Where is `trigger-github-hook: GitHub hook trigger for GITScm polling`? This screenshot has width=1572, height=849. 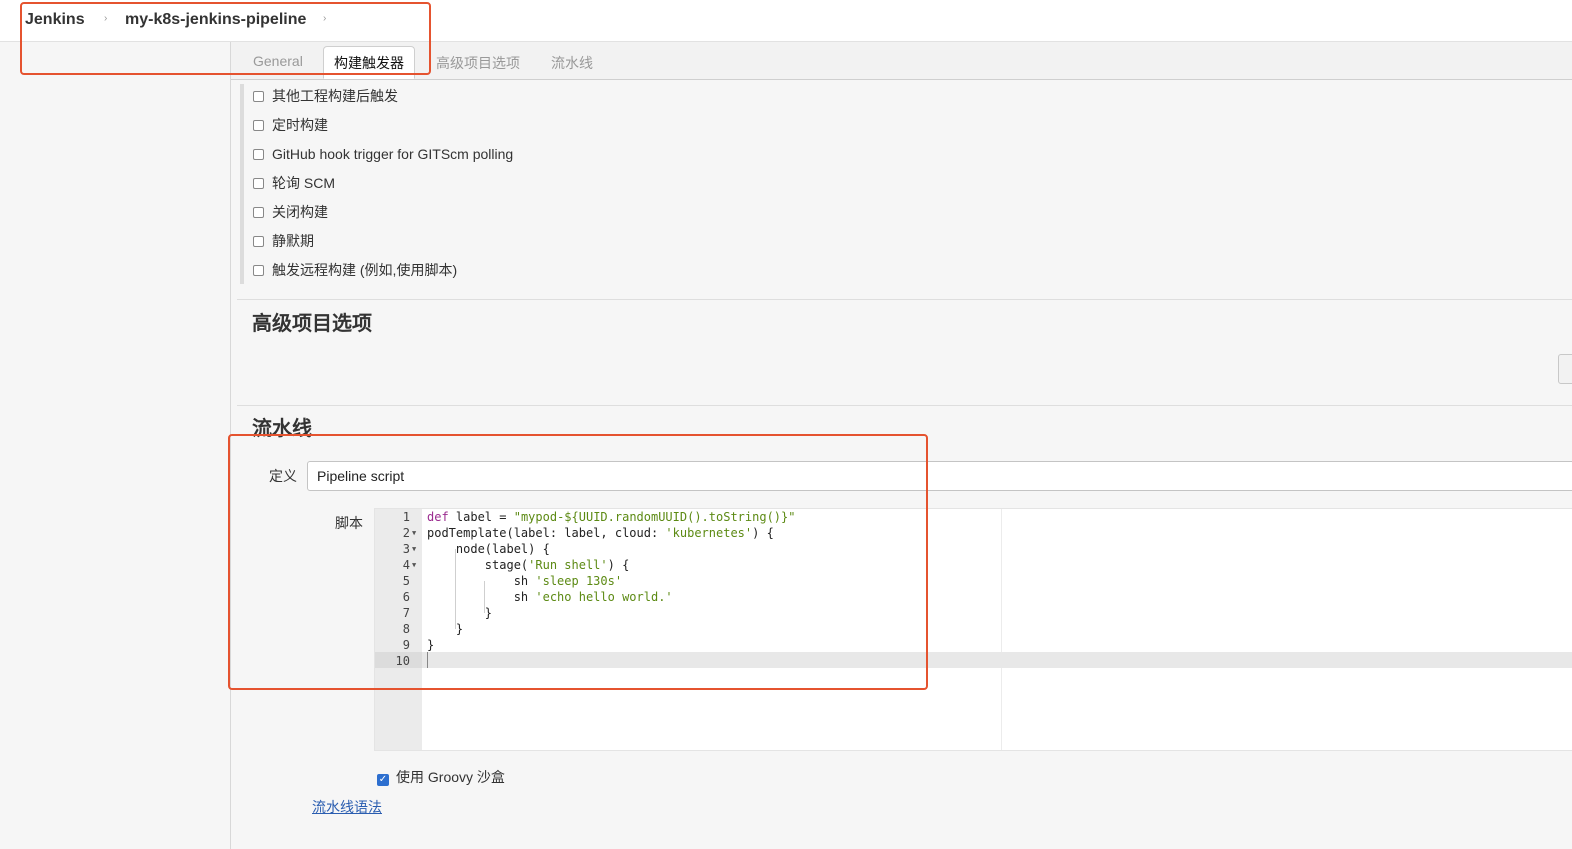
trigger-github-hook: GitHub hook trigger for GITScm polling is located at coordinates (383, 154).